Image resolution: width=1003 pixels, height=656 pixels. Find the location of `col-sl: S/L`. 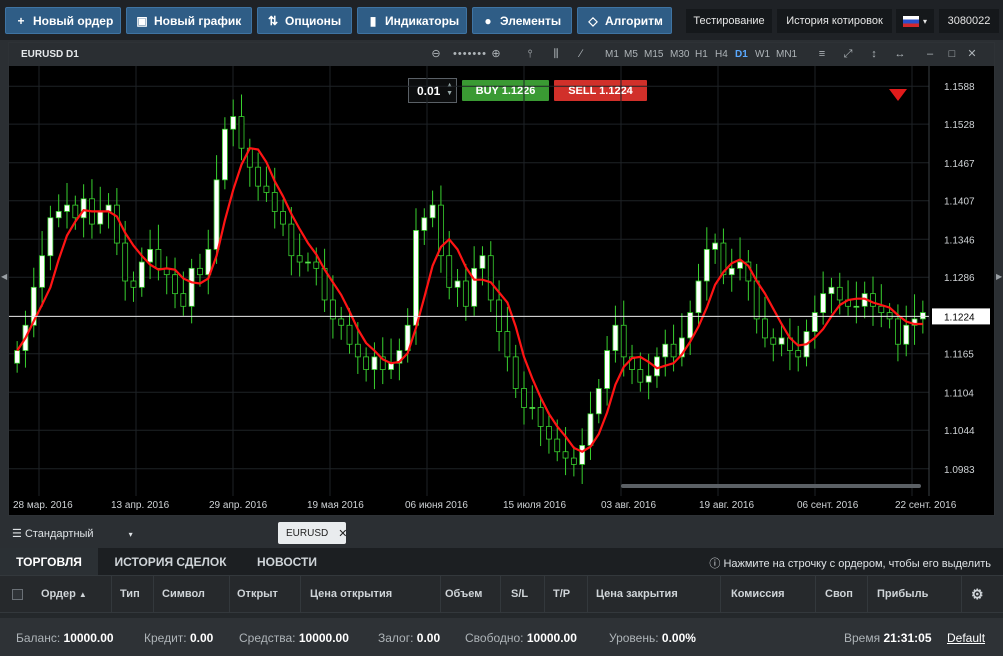

col-sl: S/L is located at coordinates (519, 594).